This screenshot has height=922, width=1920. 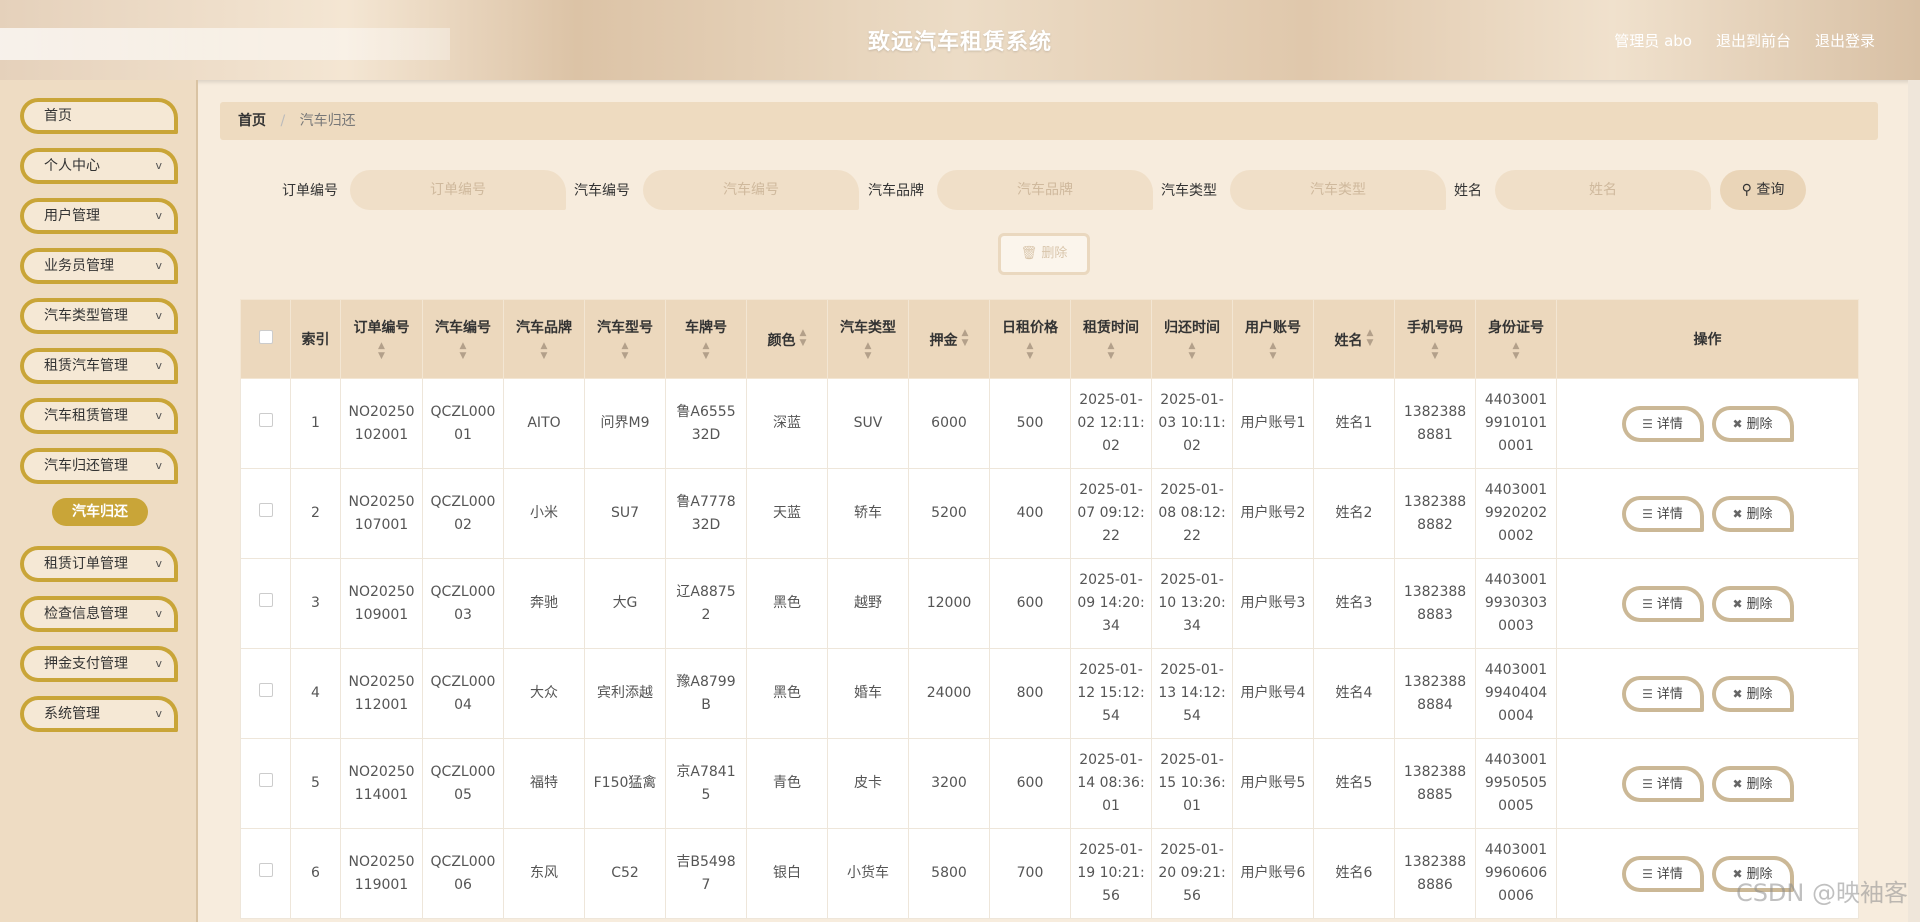 What do you see at coordinates (99, 664) in the screenshot?
I see `sidebar-item-10: 押金支付管理 v` at bounding box center [99, 664].